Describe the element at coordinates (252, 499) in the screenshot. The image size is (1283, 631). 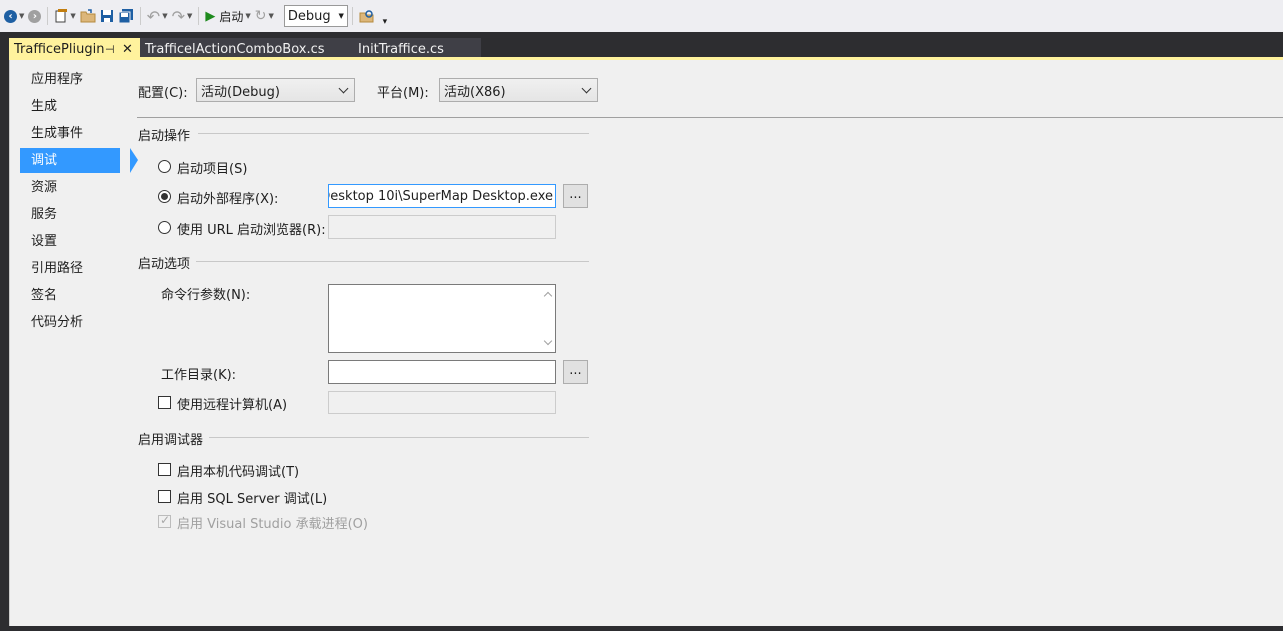
I see `sql-debug-label: 启用 SQL Server 调试(L)` at that location.